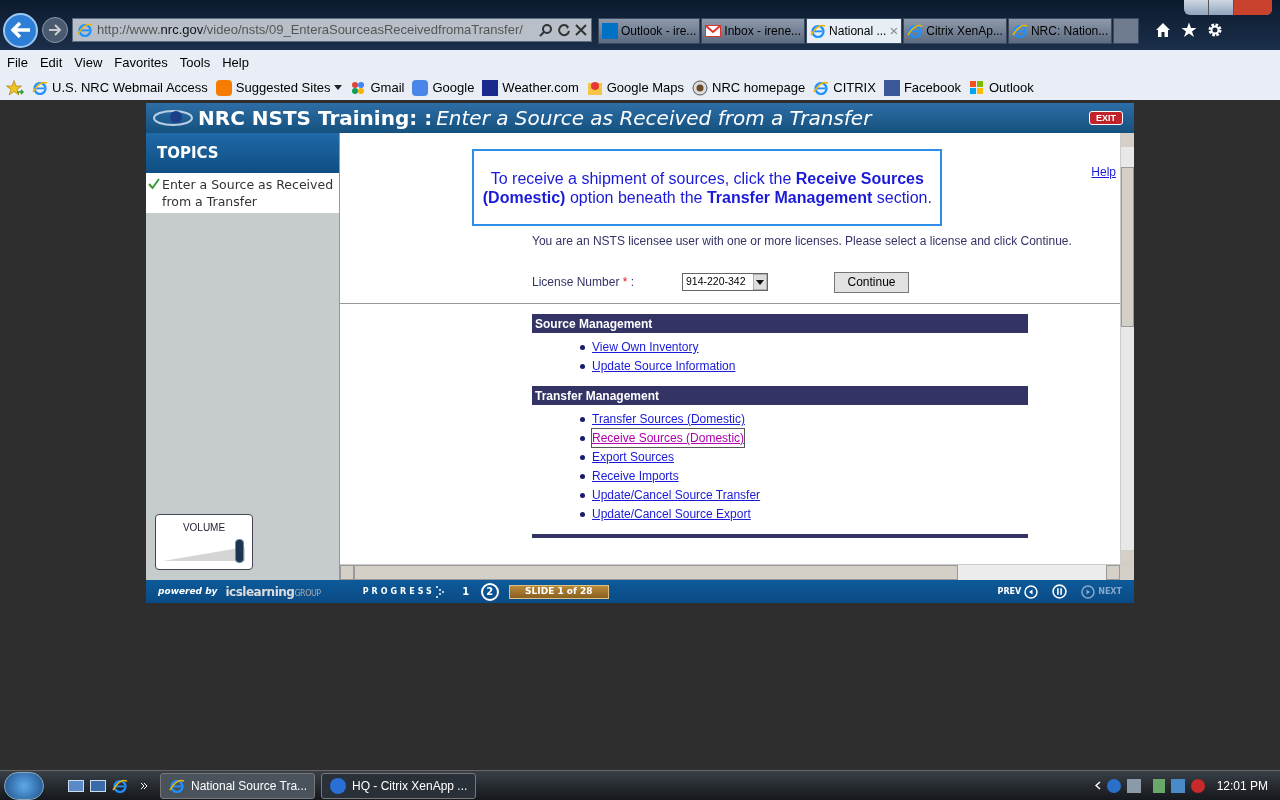  Describe the element at coordinates (1215, 30) in the screenshot. I see `settings-icon` at that location.